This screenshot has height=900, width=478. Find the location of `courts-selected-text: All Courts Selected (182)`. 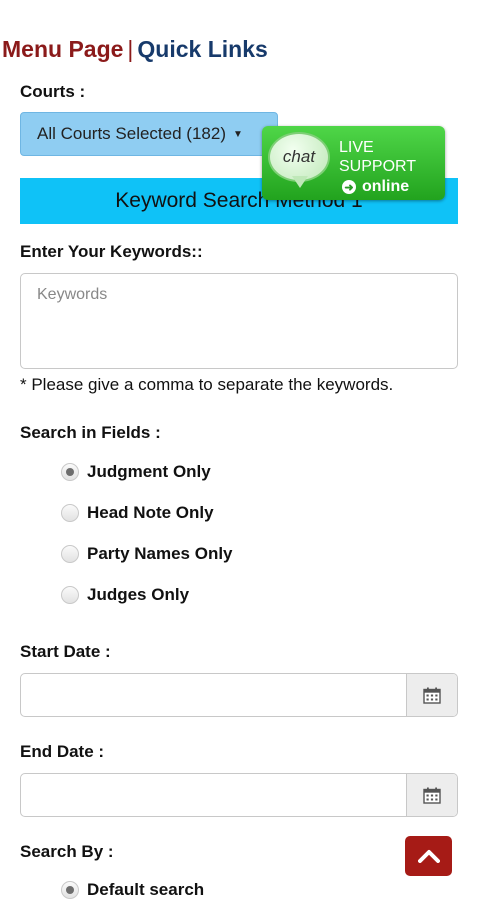

courts-selected-text: All Courts Selected (182) is located at coordinates (131, 133).